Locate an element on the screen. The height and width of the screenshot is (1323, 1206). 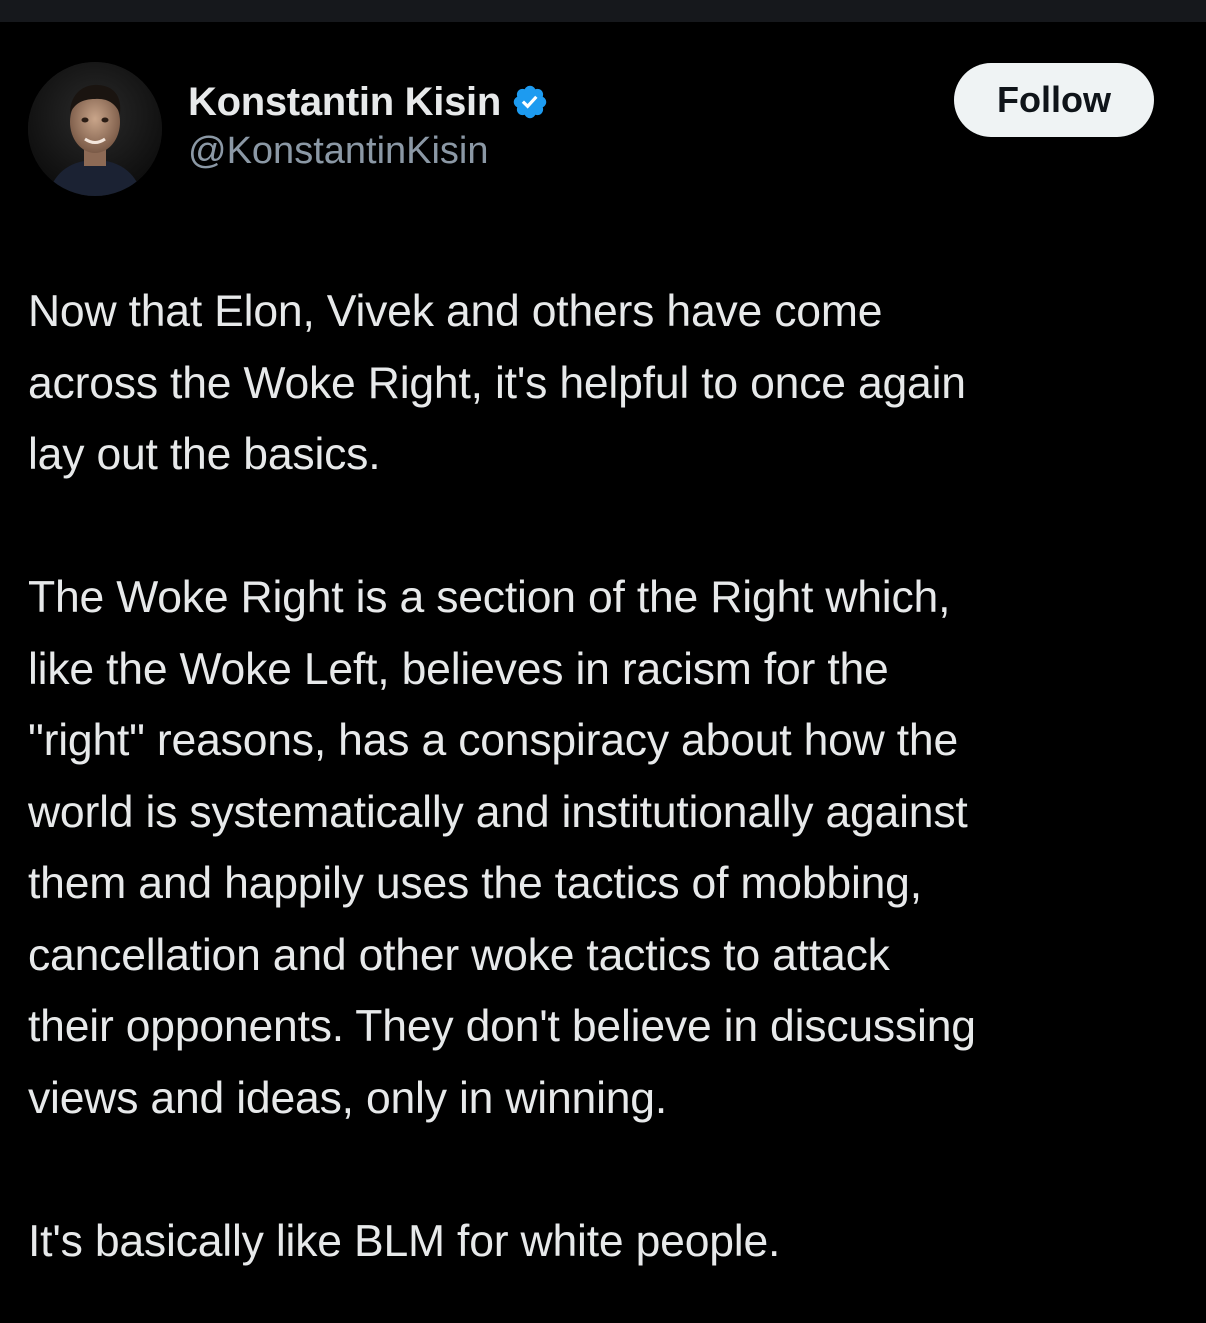
author-handle: @KonstantinKisin is located at coordinates (368, 151).